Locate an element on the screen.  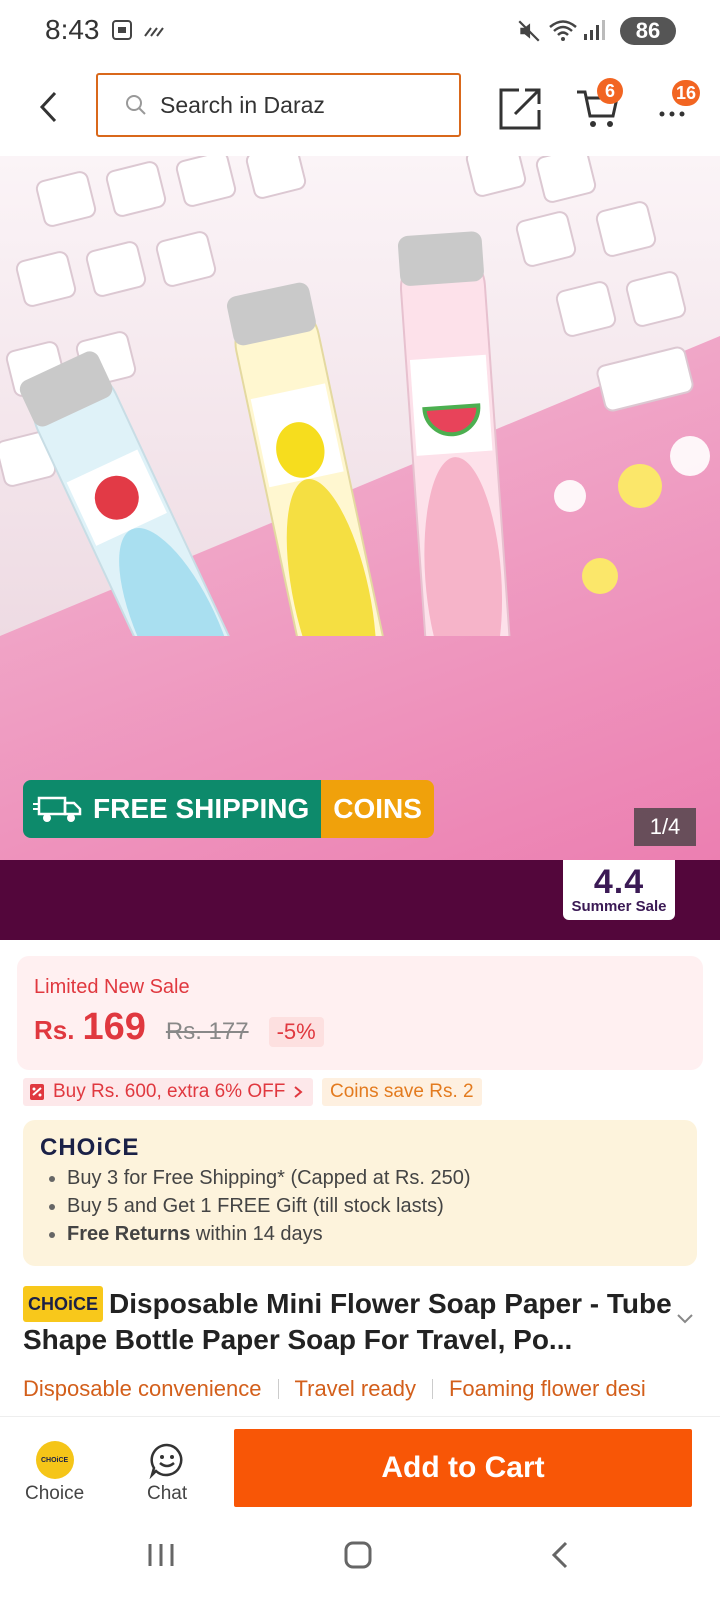
battery-level: 86 is located at coordinates (648, 30).